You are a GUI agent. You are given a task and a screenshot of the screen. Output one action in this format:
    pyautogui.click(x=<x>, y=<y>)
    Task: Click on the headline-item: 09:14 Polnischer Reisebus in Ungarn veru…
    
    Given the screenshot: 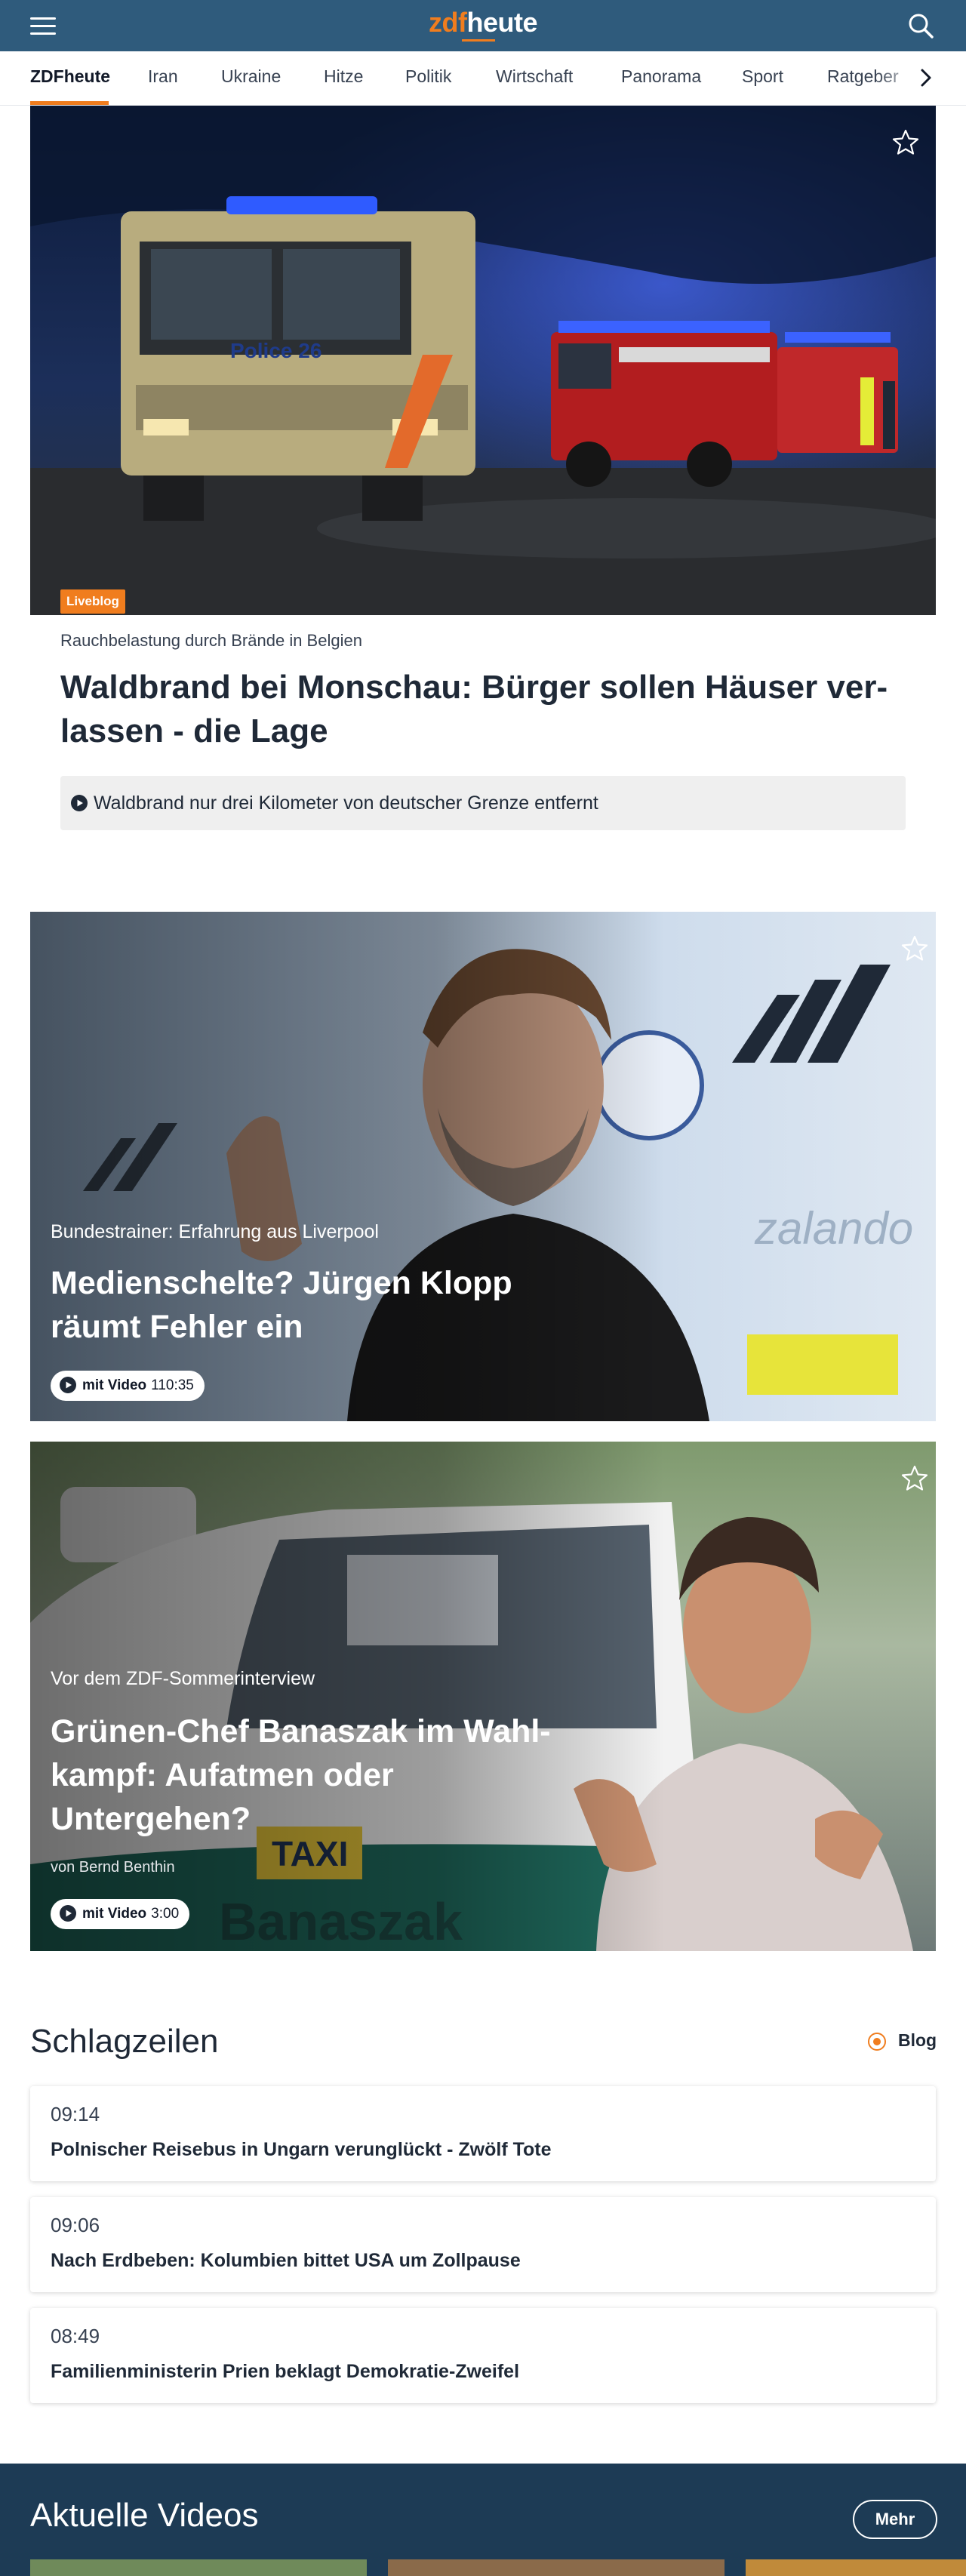 What is the action you would take?
    pyautogui.click(x=483, y=2133)
    